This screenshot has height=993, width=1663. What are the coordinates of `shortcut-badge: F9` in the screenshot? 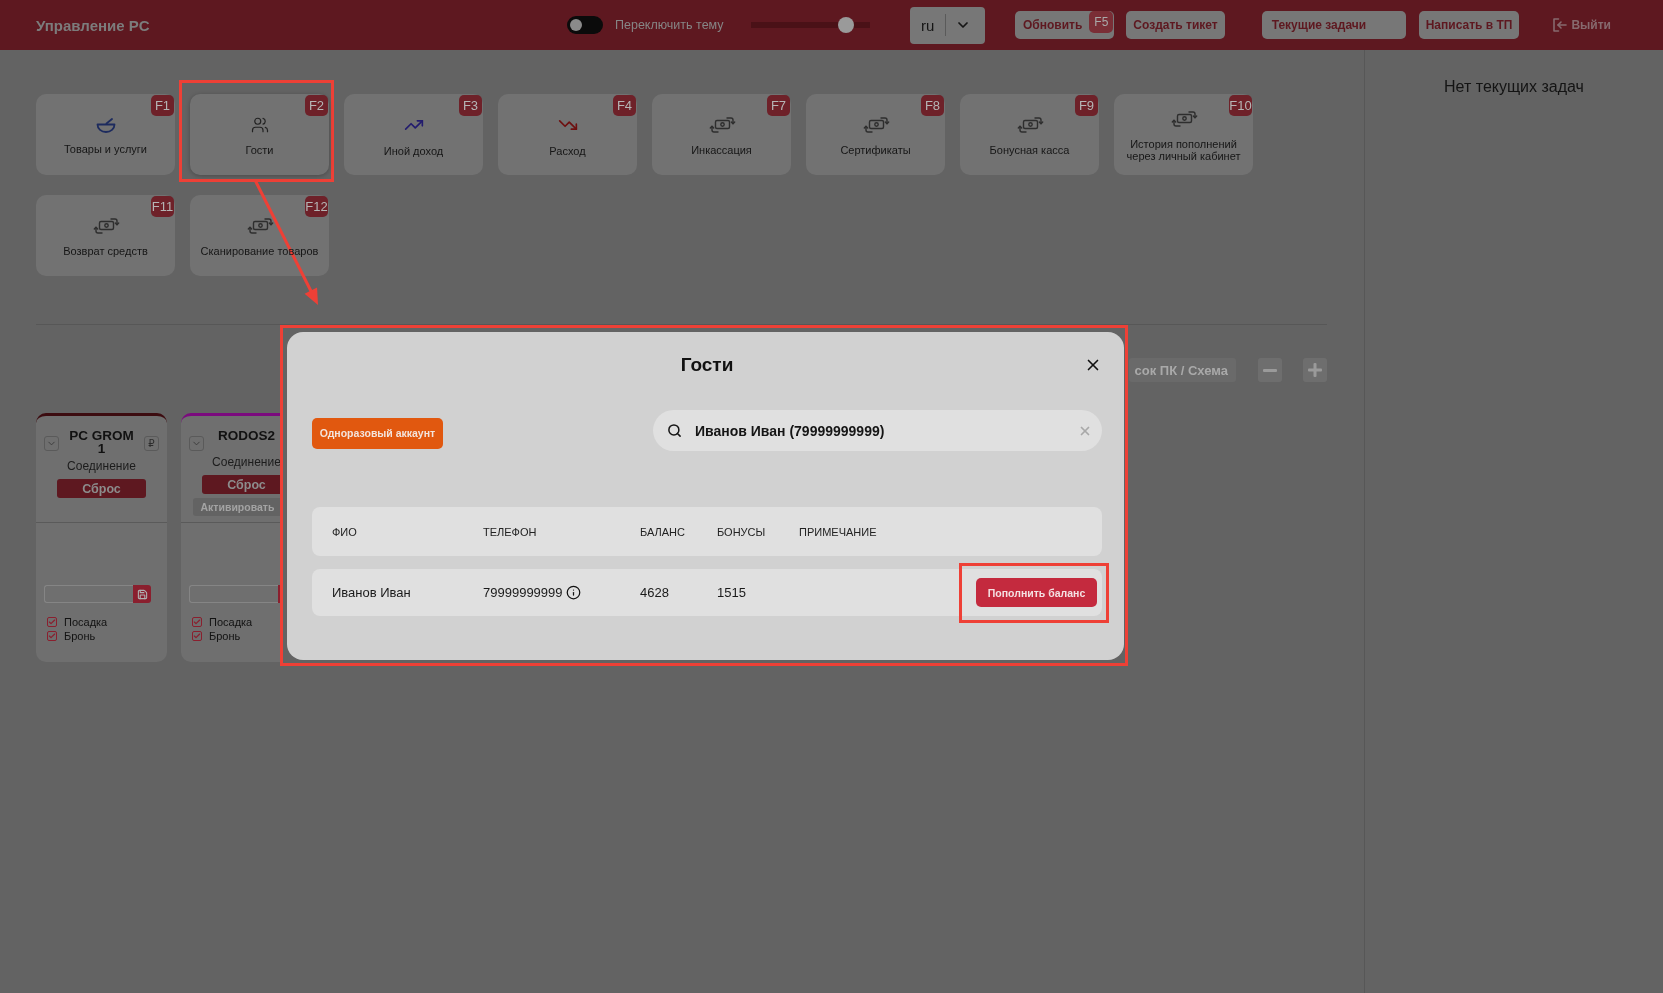 It's located at (1086, 105).